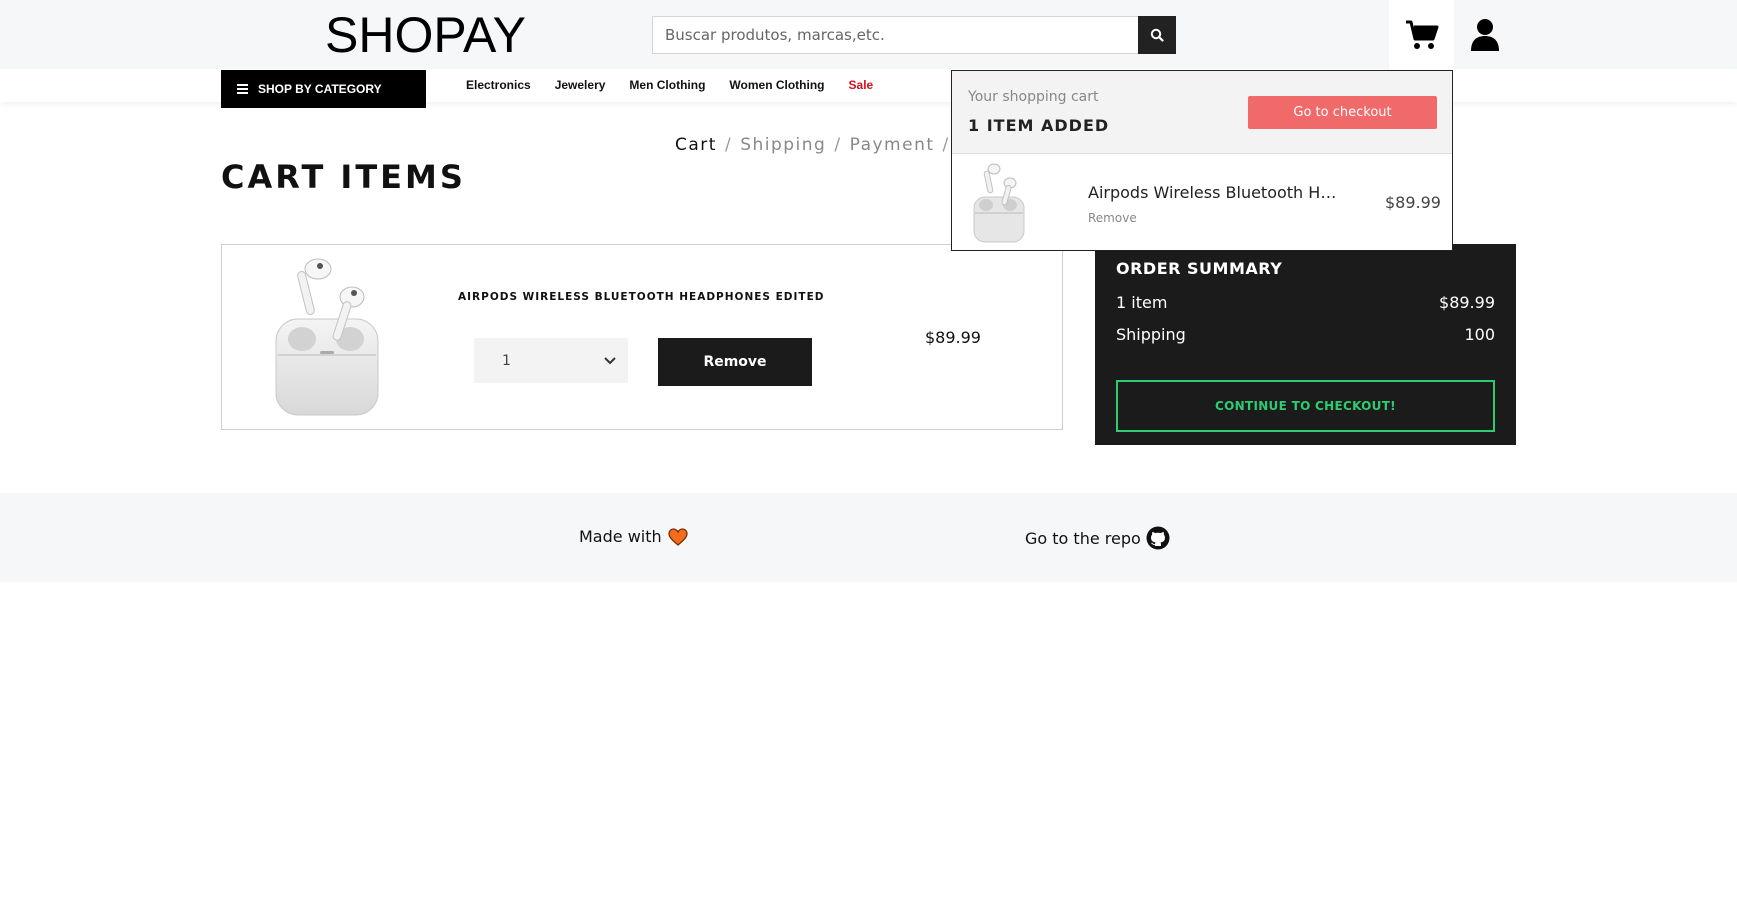 The width and height of the screenshot is (1737, 898). Describe the element at coordinates (783, 145) in the screenshot. I see `breadcrumb-shipping: Shipping` at that location.